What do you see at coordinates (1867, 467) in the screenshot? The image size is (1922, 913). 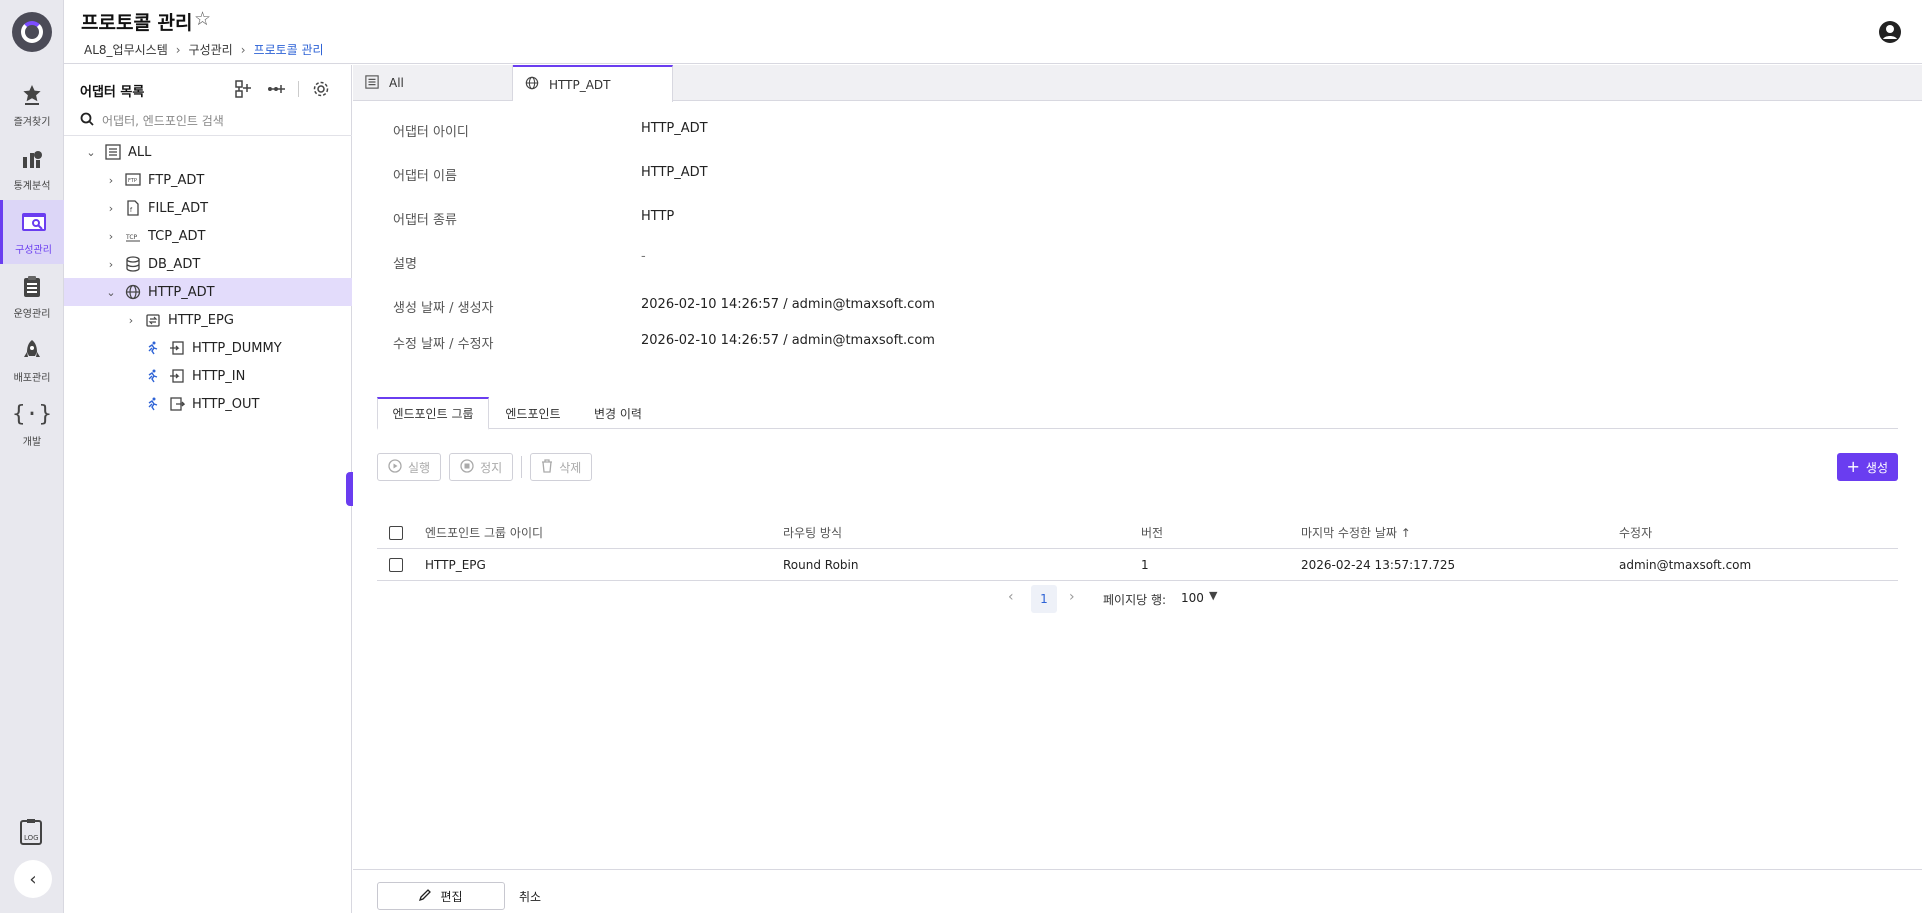 I see `create-button: + 생성` at bounding box center [1867, 467].